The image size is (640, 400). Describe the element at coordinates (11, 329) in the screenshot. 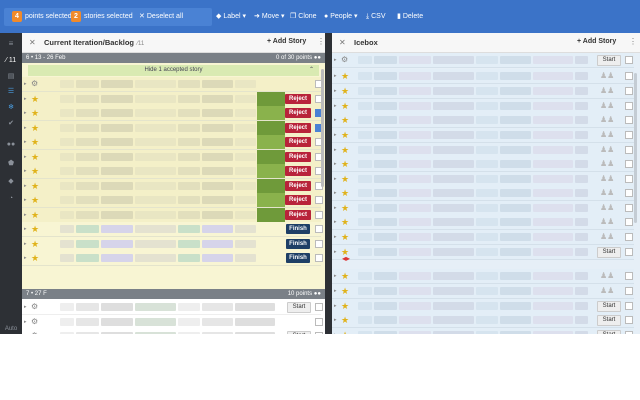

I see `auto-width-label: Auto` at that location.